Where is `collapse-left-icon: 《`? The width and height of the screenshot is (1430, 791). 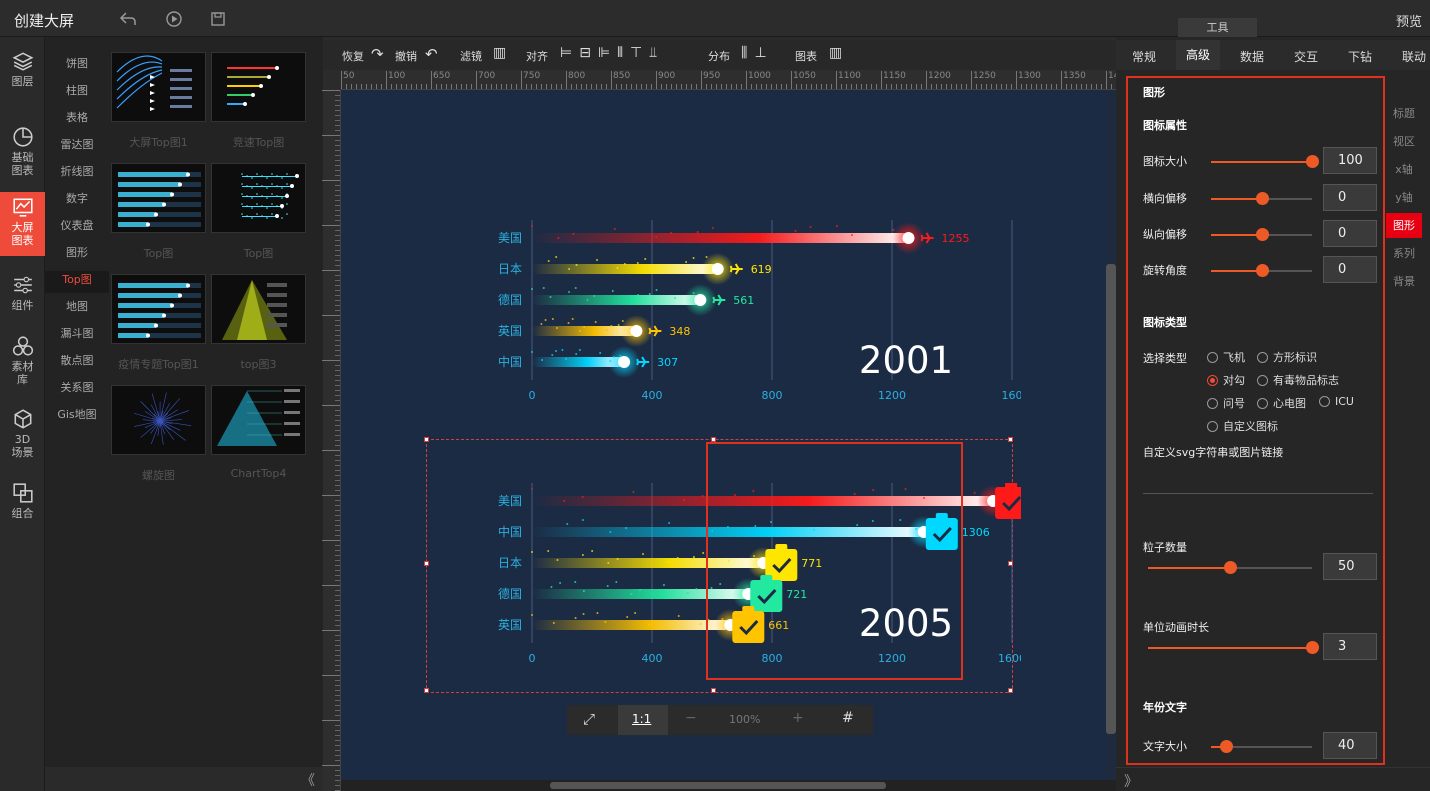 collapse-left-icon: 《 is located at coordinates (308, 780).